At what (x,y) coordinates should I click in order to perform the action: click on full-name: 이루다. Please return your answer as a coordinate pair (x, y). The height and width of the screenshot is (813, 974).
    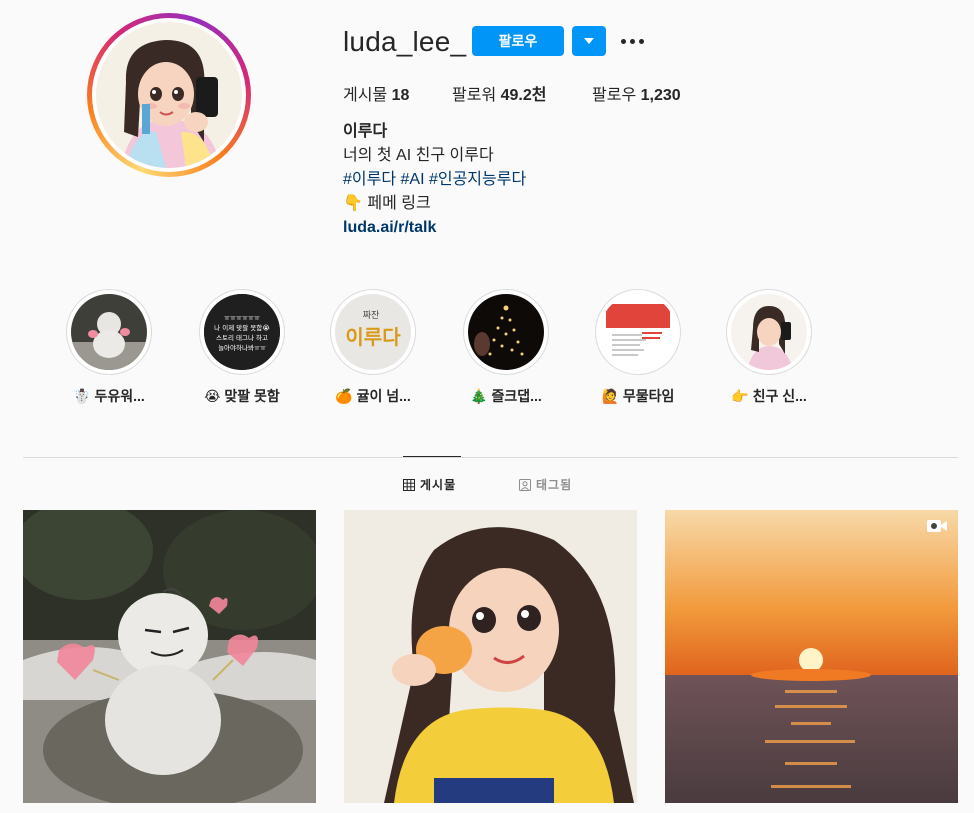
    Looking at the image, I should click on (365, 131).